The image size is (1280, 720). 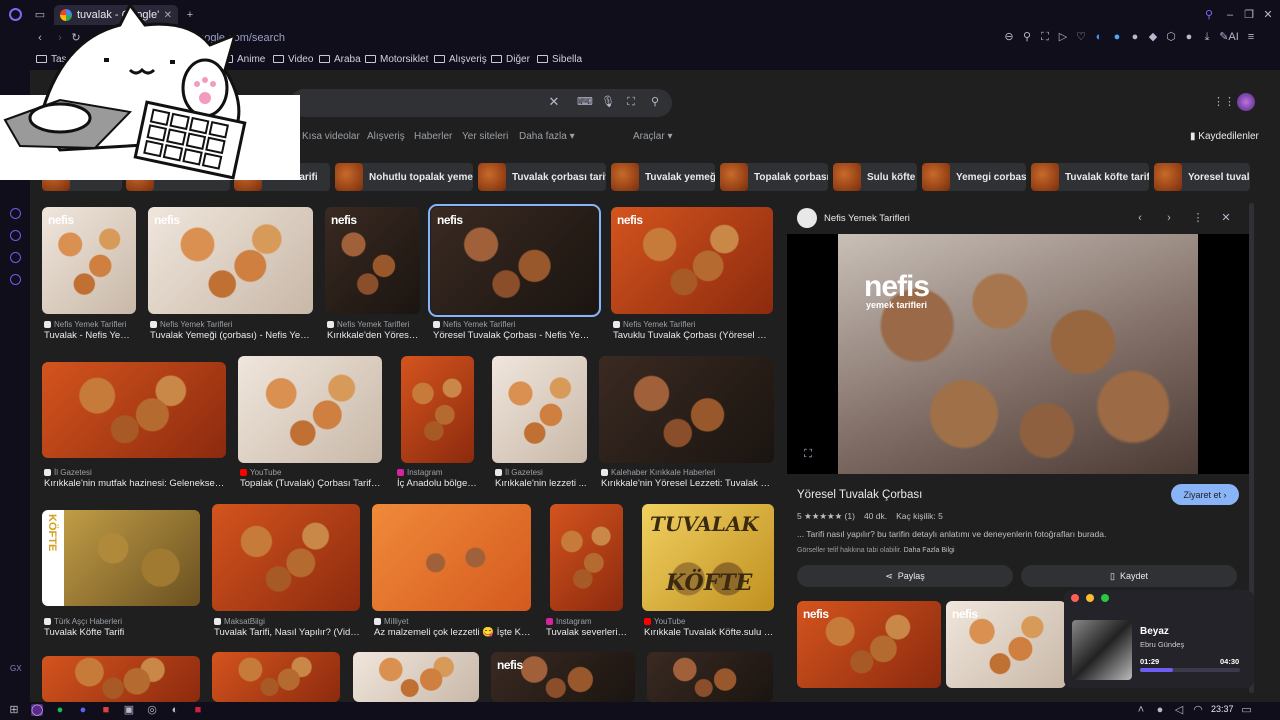 What do you see at coordinates (663, 177) in the screenshot?
I see `chip: Tuvalak yemeği` at bounding box center [663, 177].